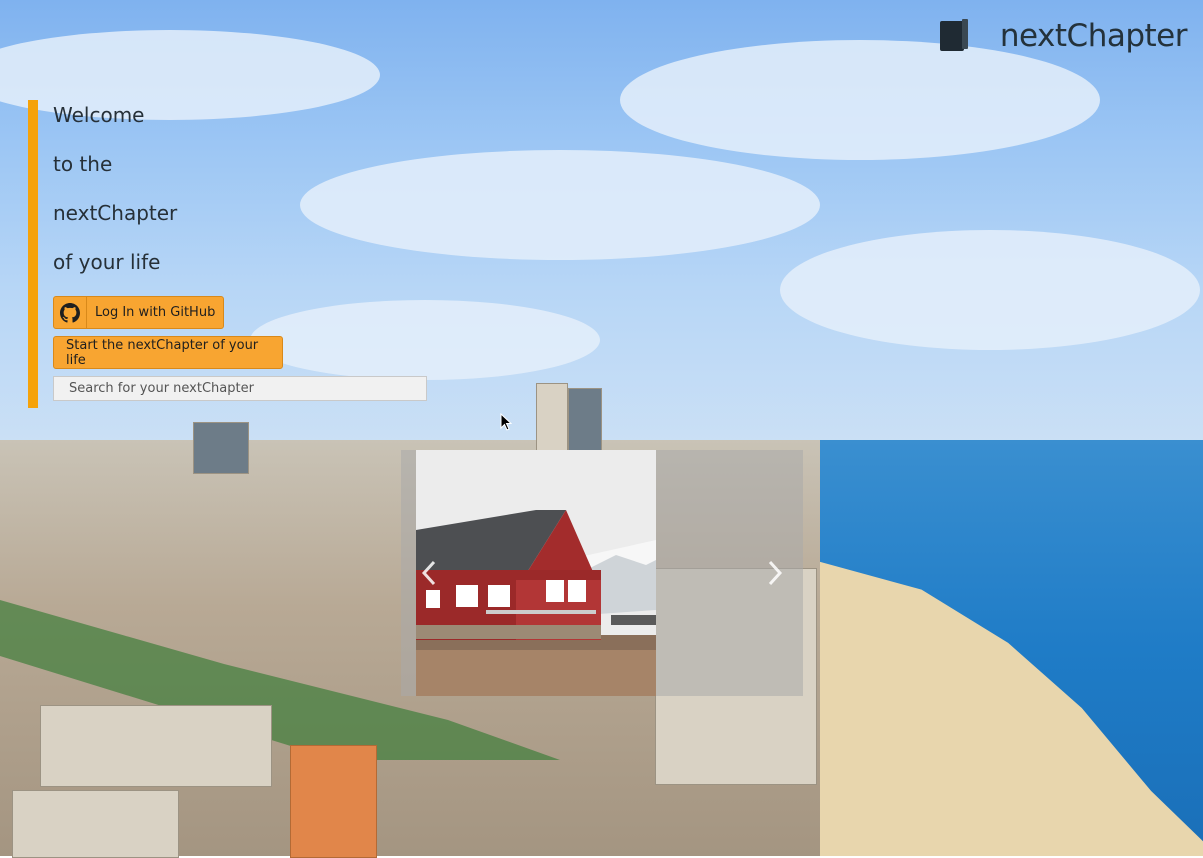 Image resolution: width=1203 pixels, height=858 pixels. What do you see at coordinates (429, 573) in the screenshot?
I see `chevron-left-icon` at bounding box center [429, 573].